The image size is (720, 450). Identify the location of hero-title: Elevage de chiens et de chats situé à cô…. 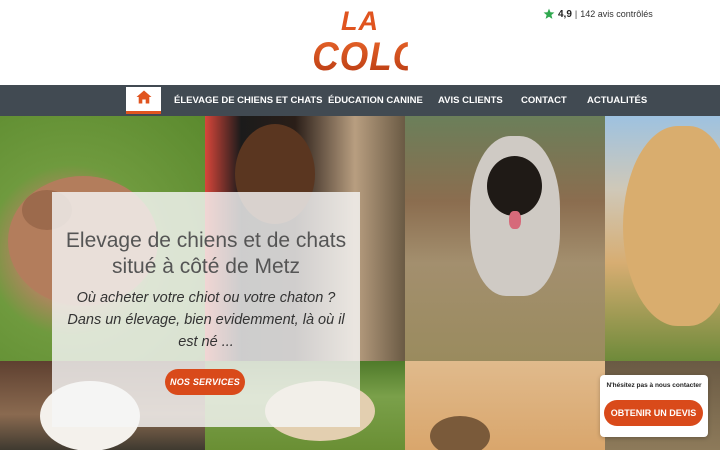
(206, 253).